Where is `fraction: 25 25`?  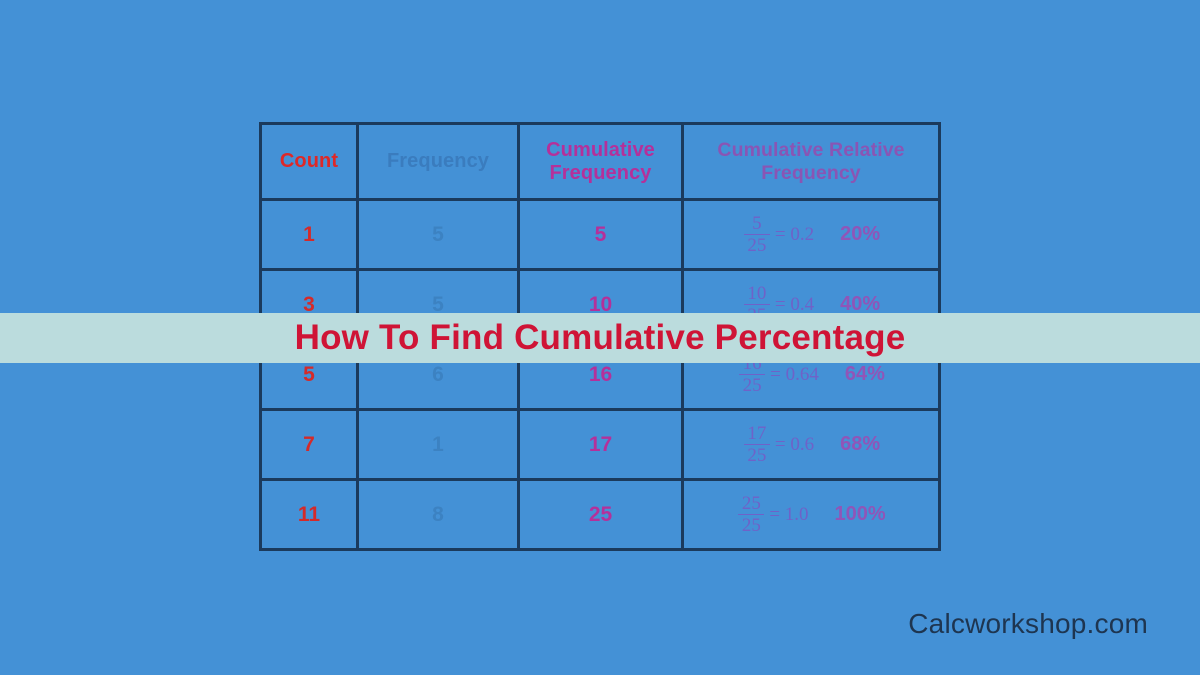 fraction: 25 25 is located at coordinates (751, 514).